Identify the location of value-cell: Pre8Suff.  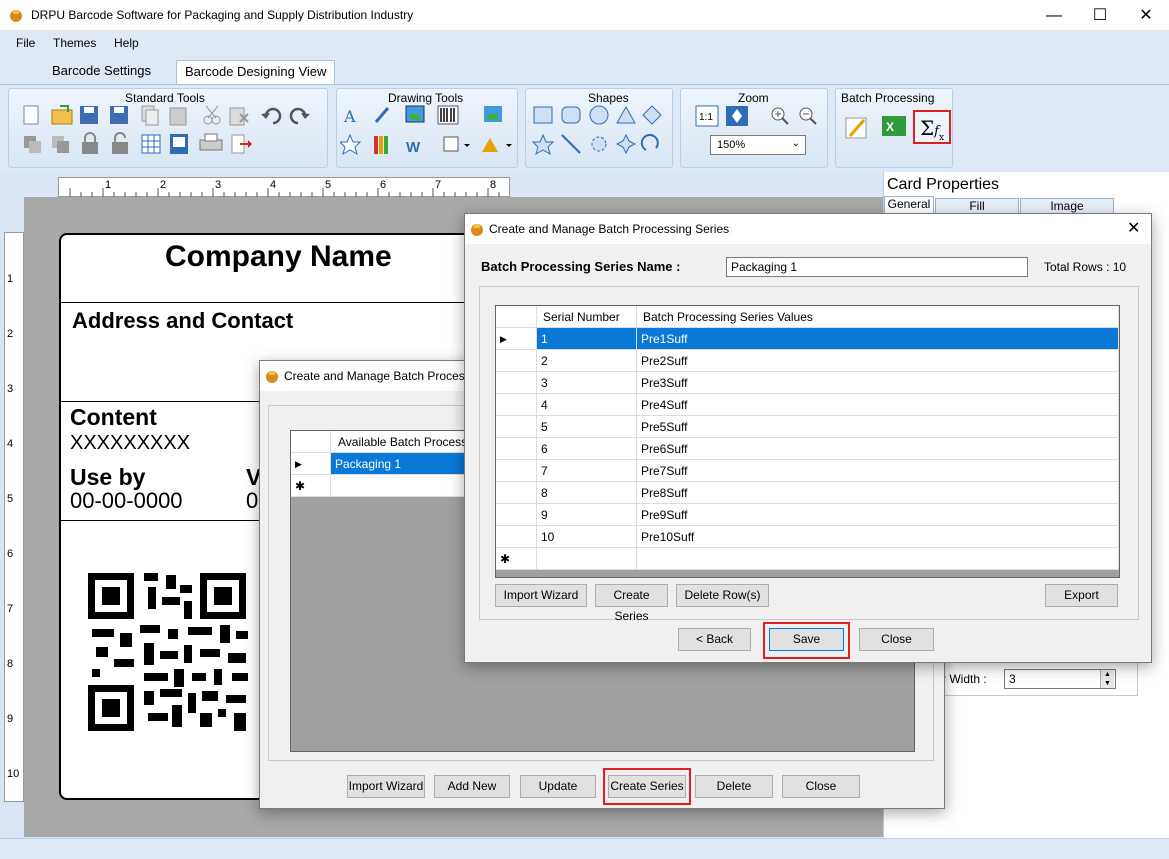
(878, 493).